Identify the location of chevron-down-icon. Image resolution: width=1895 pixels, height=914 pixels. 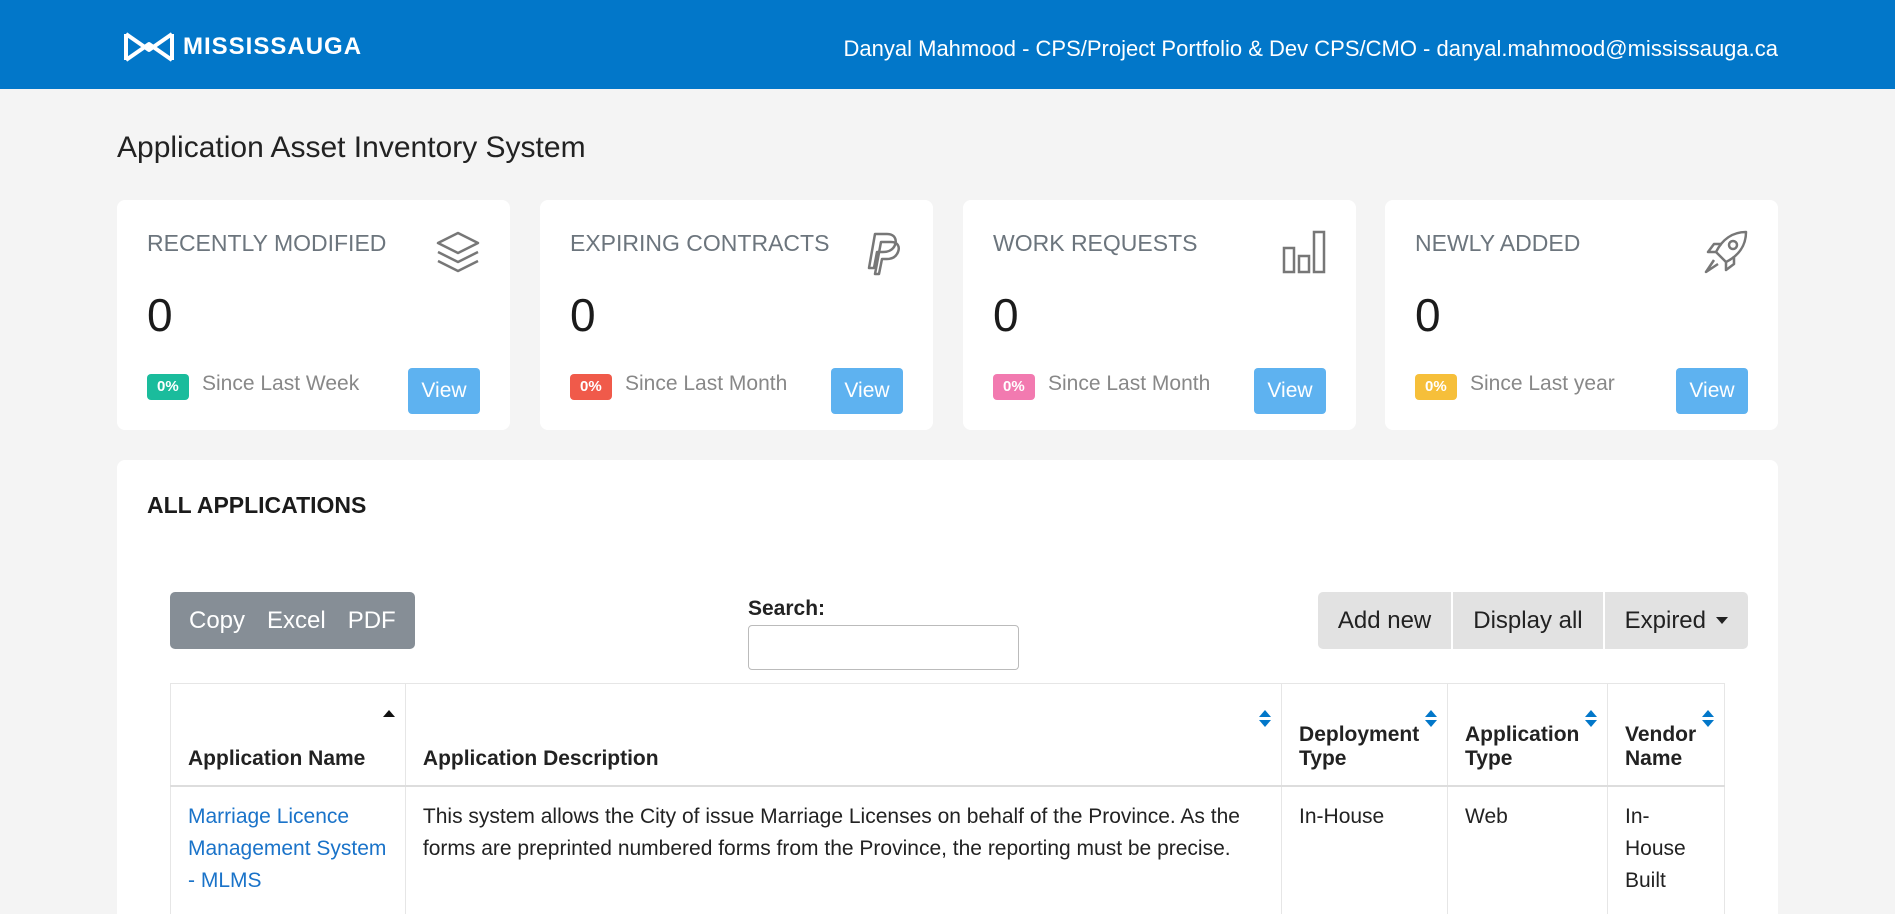
(1722, 620).